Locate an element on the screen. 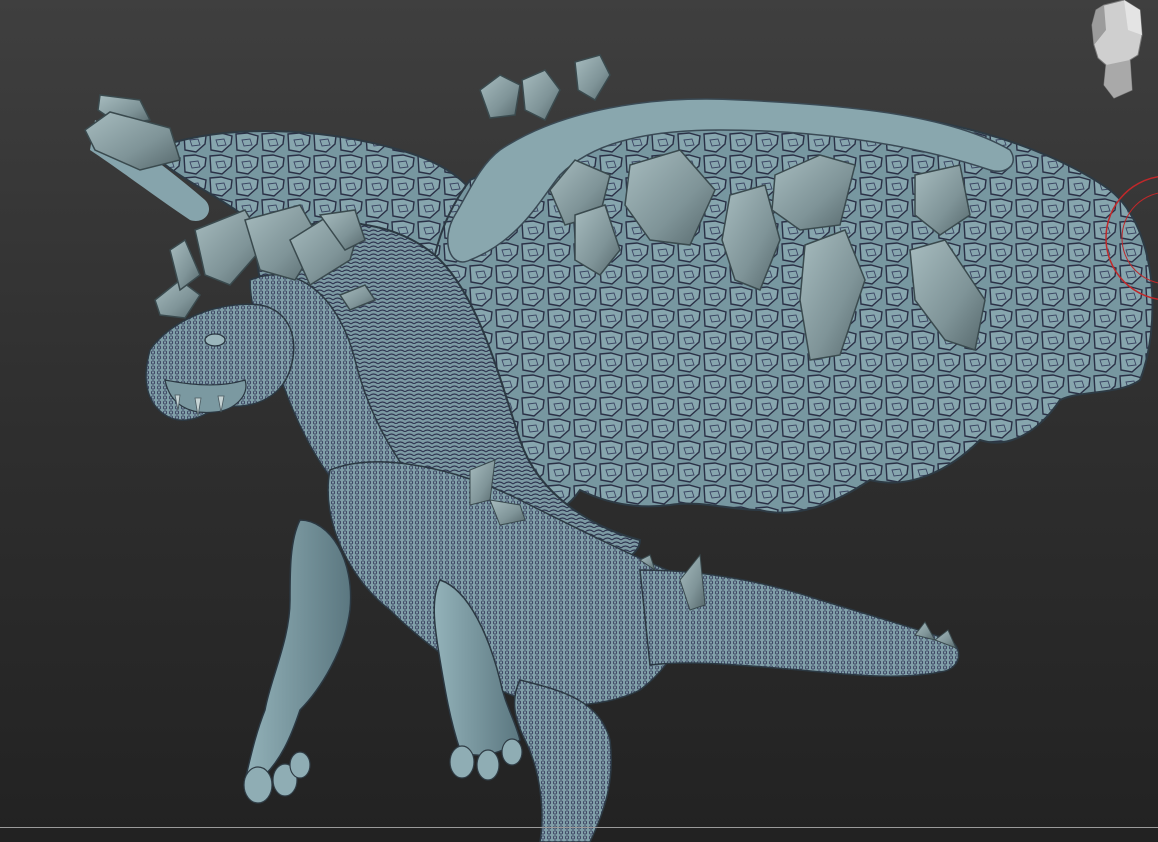 This screenshot has height=842, width=1158. left-wing-crystals is located at coordinates (132, 132).